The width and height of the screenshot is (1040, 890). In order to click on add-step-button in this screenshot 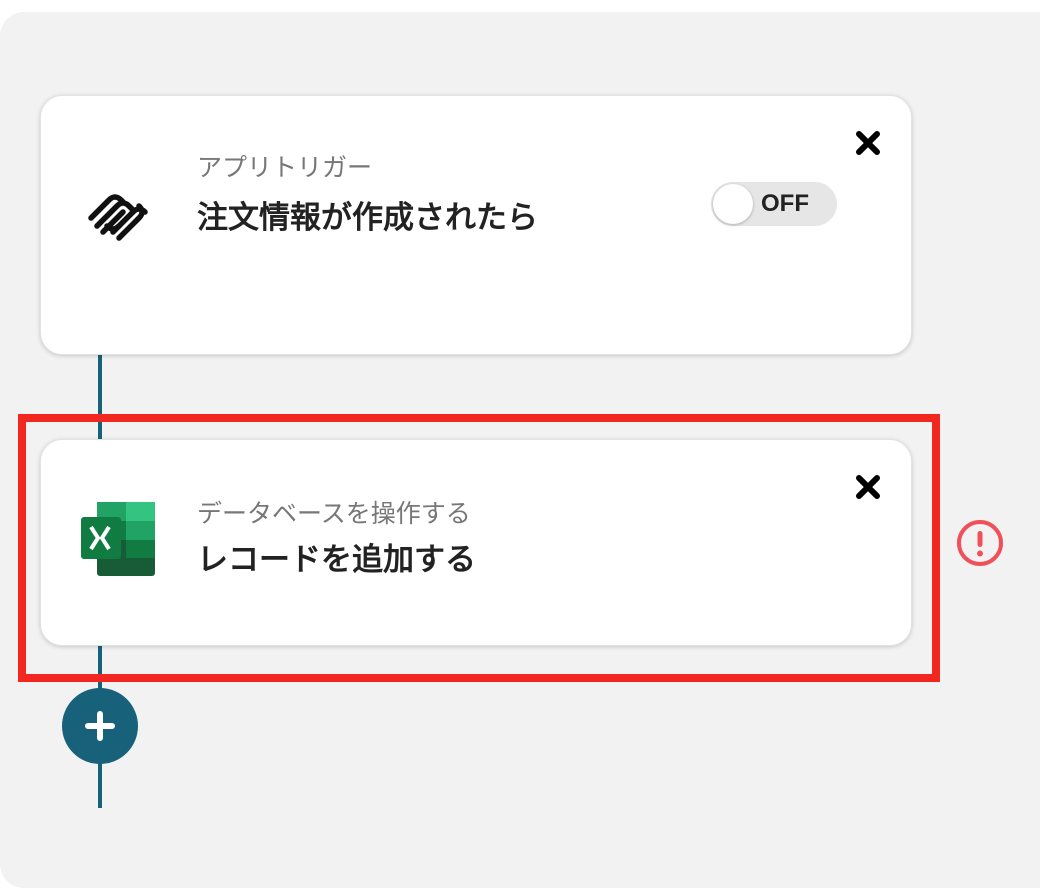, I will do `click(100, 726)`.